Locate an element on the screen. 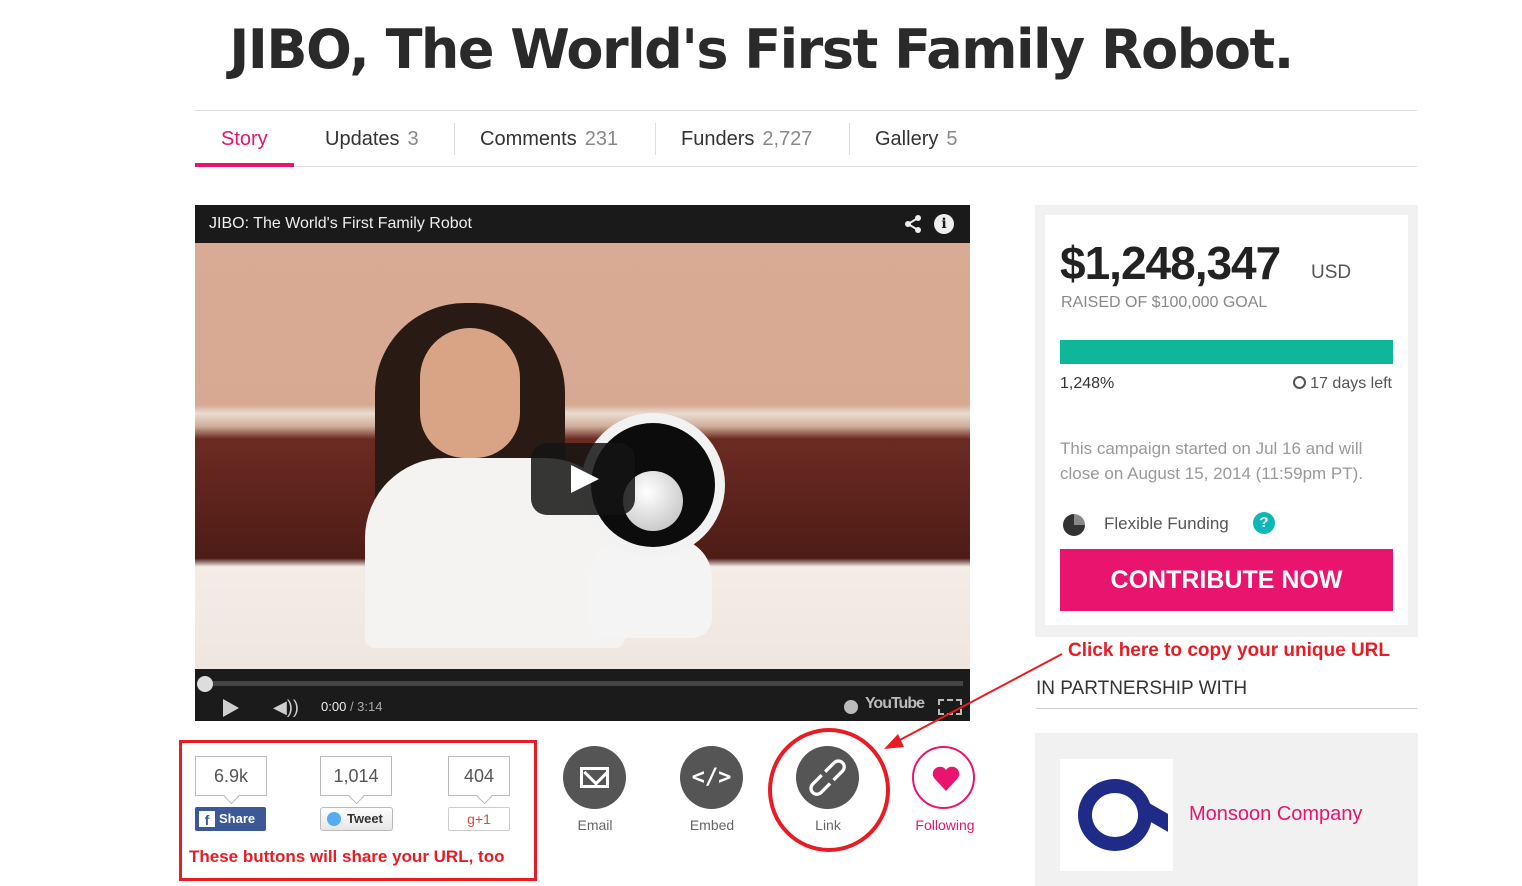  video-title-bar: JIBO: The World's First Family Robot i is located at coordinates (582, 224).